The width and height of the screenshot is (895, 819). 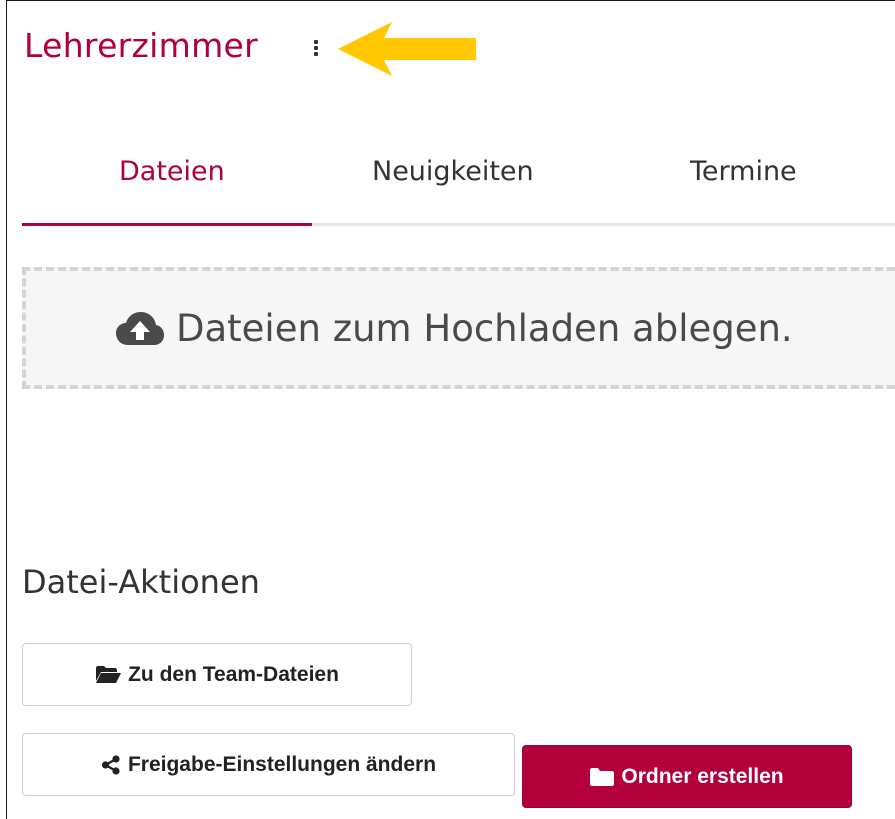 I want to click on share-settings-button: Freigabe-Einstellungen ändern, so click(x=268, y=764).